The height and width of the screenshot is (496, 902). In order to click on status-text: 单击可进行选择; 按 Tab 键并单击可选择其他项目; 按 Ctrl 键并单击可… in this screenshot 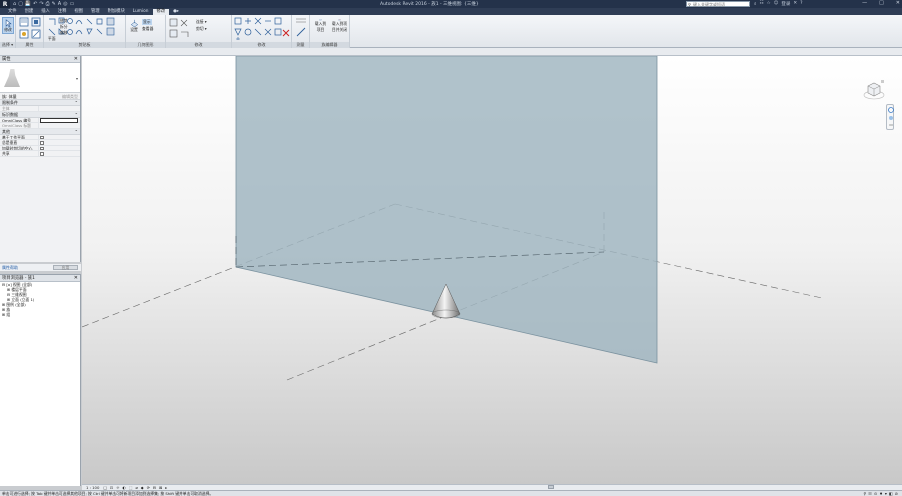, I will do `click(108, 493)`.